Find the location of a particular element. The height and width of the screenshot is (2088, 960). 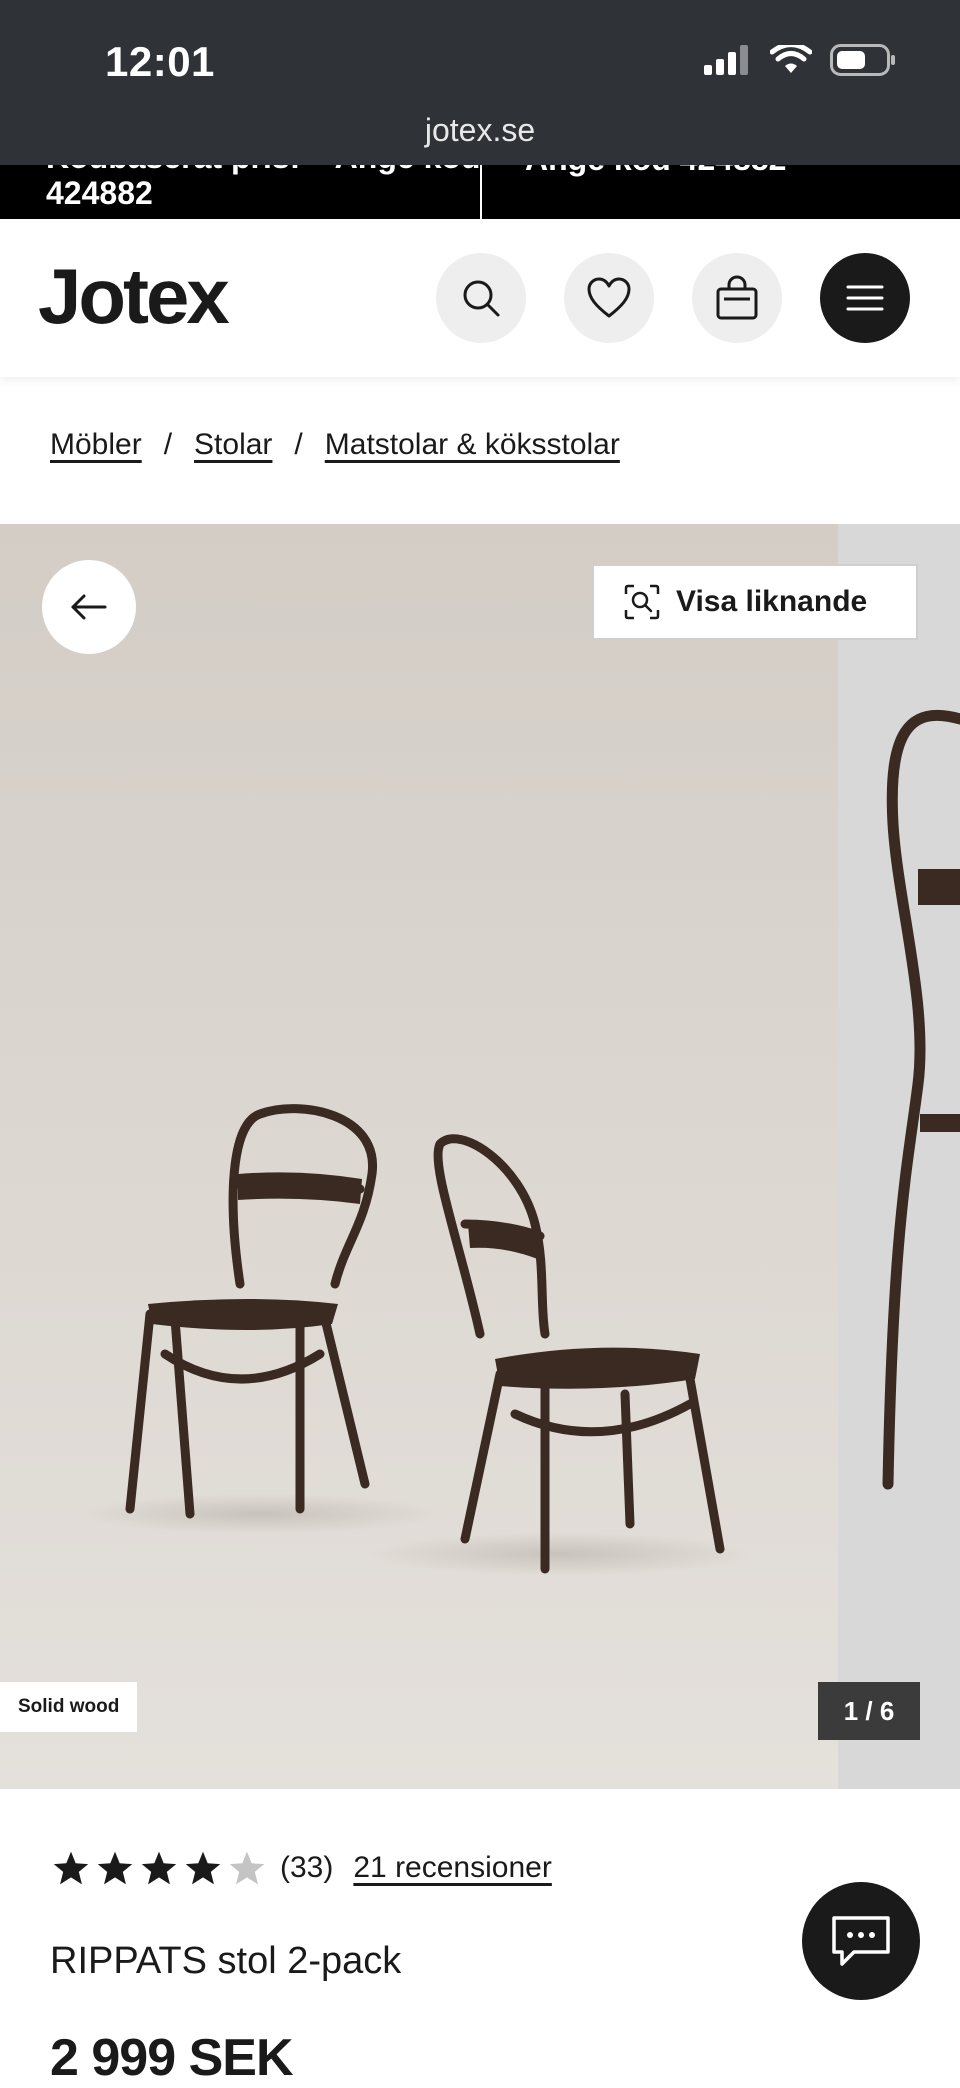

promo-left-partial: Kodbaserat pris: – Ange kod is located at coordinates (263, 169).